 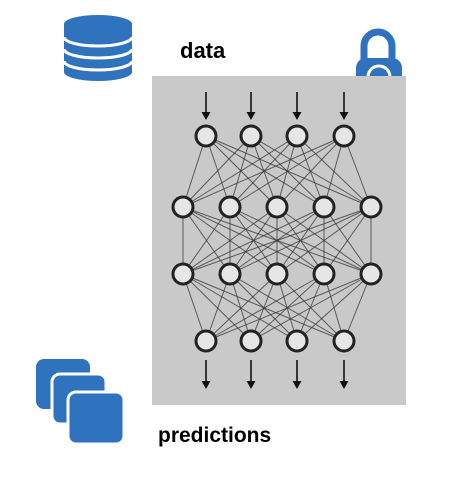 I want to click on stacked-documents-icon, so click(x=81, y=402).